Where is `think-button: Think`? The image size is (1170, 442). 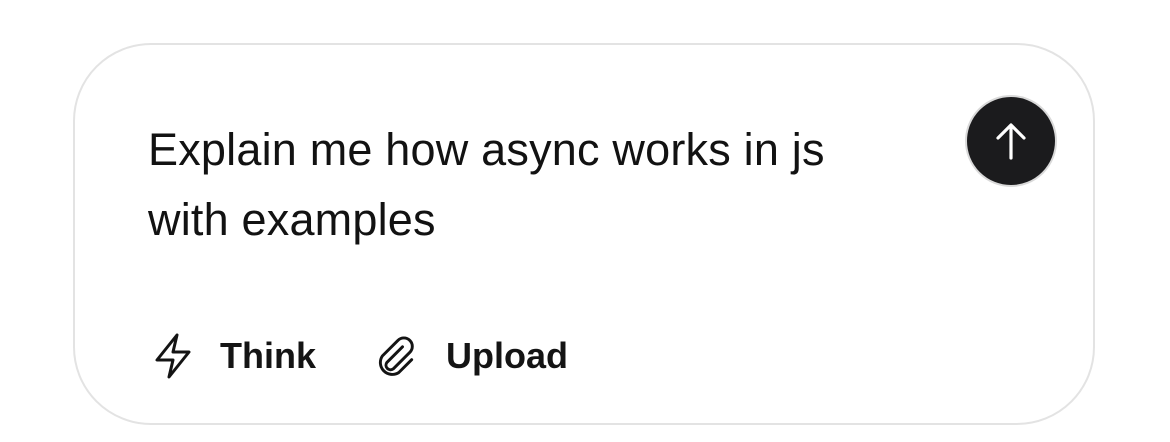
think-button: Think is located at coordinates (233, 356).